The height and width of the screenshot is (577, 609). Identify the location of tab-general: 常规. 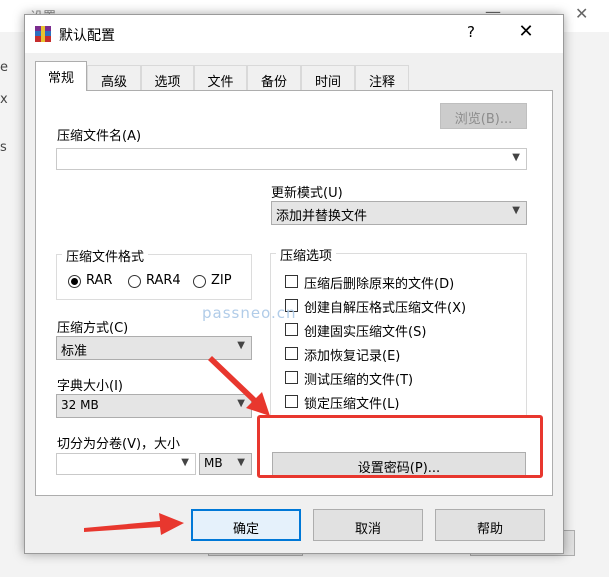
(61, 76).